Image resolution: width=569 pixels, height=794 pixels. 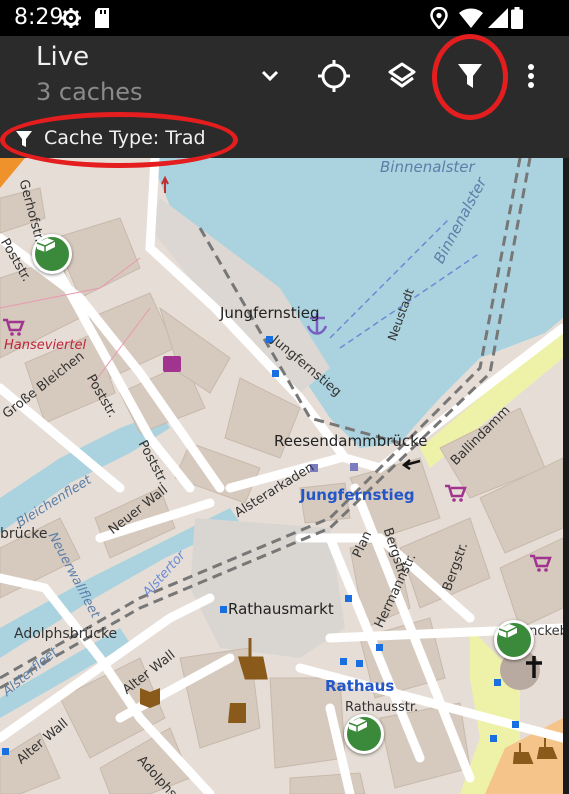 I want to click on map-label-place: Reesendammbrücke, so click(x=351, y=441).